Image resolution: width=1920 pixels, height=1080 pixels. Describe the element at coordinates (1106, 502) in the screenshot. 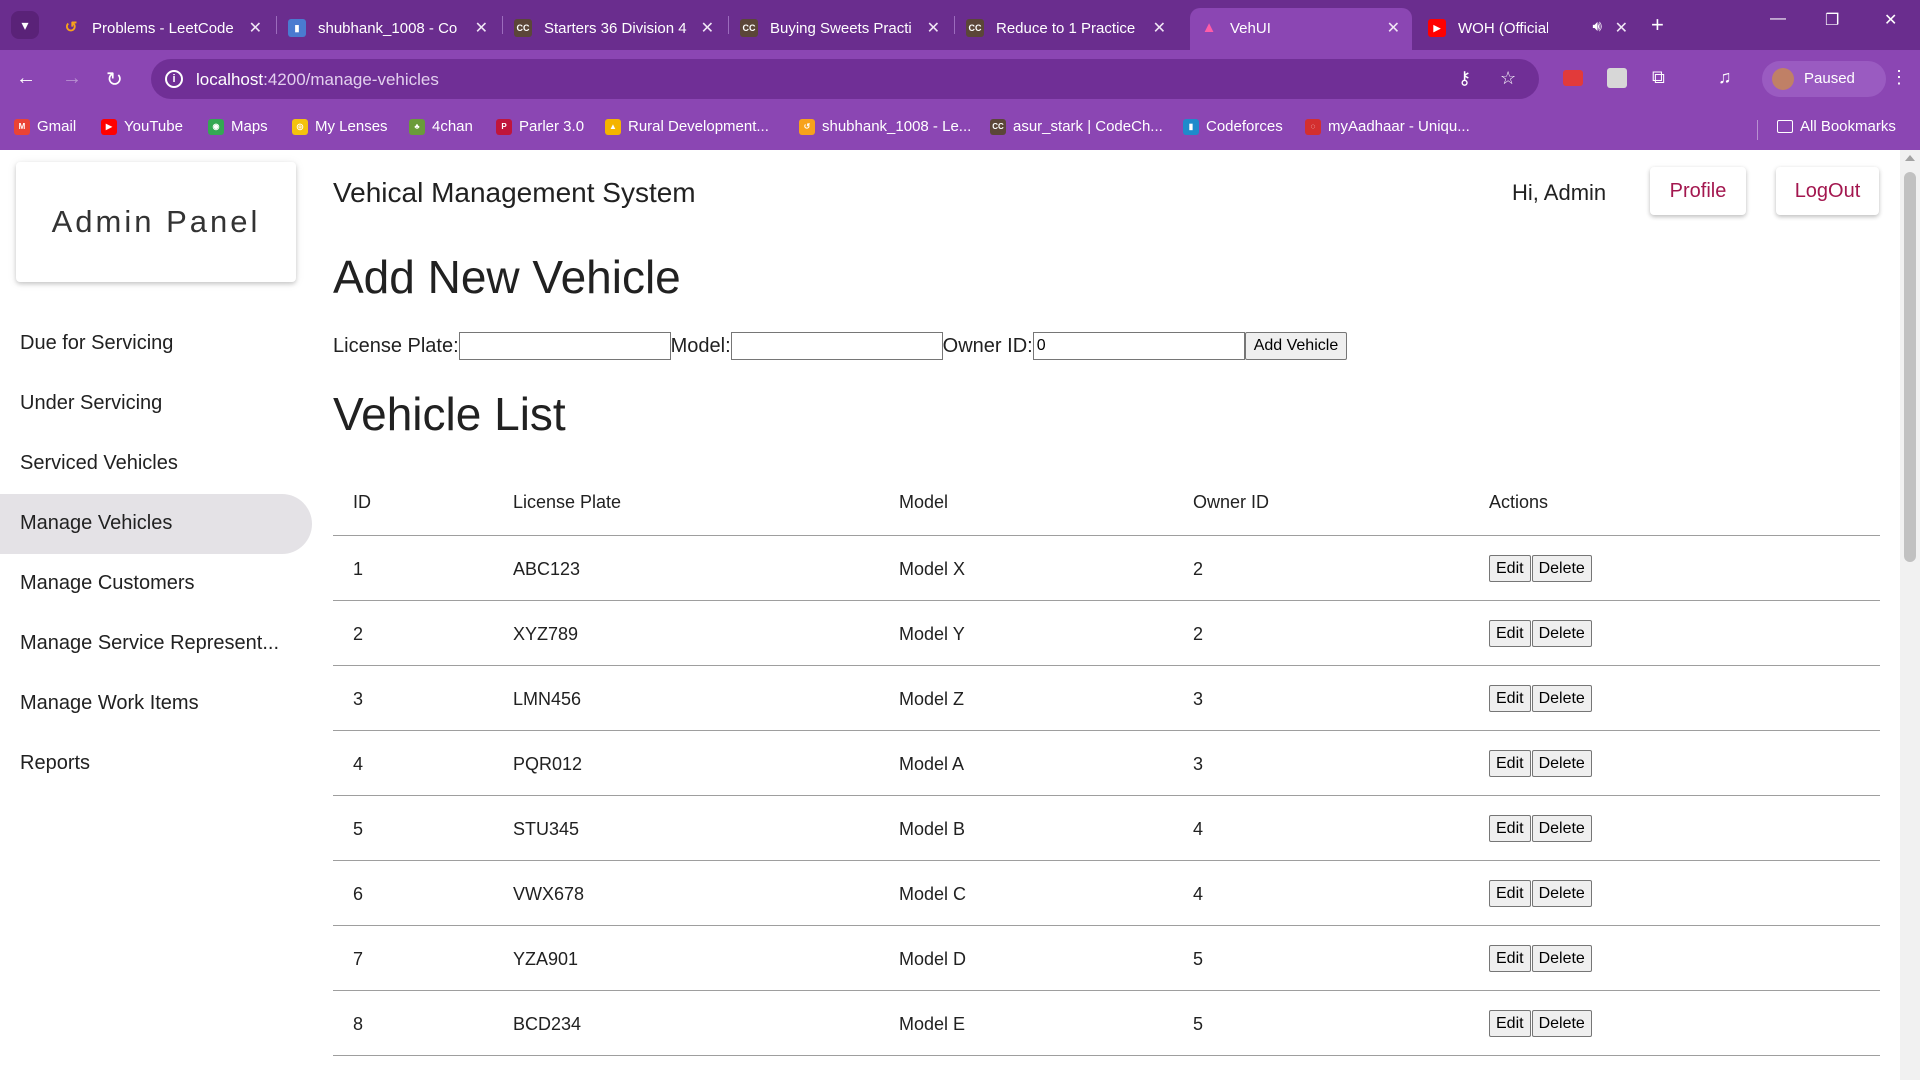

I see `table-header: ID License Plate Model Owner ID Actions` at that location.